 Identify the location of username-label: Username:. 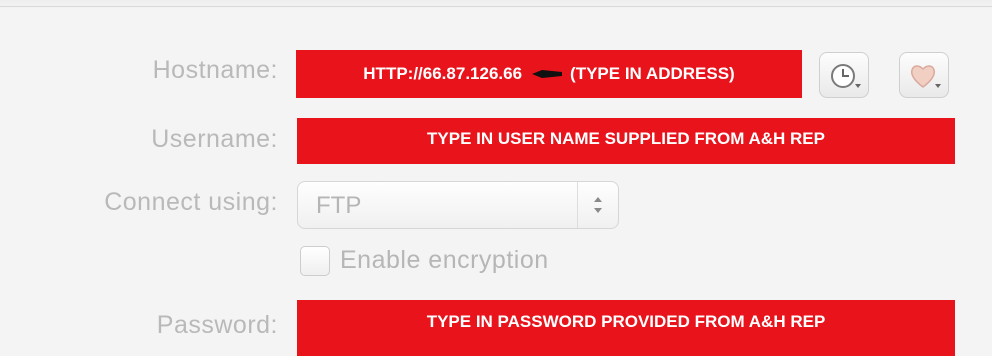
(214, 139).